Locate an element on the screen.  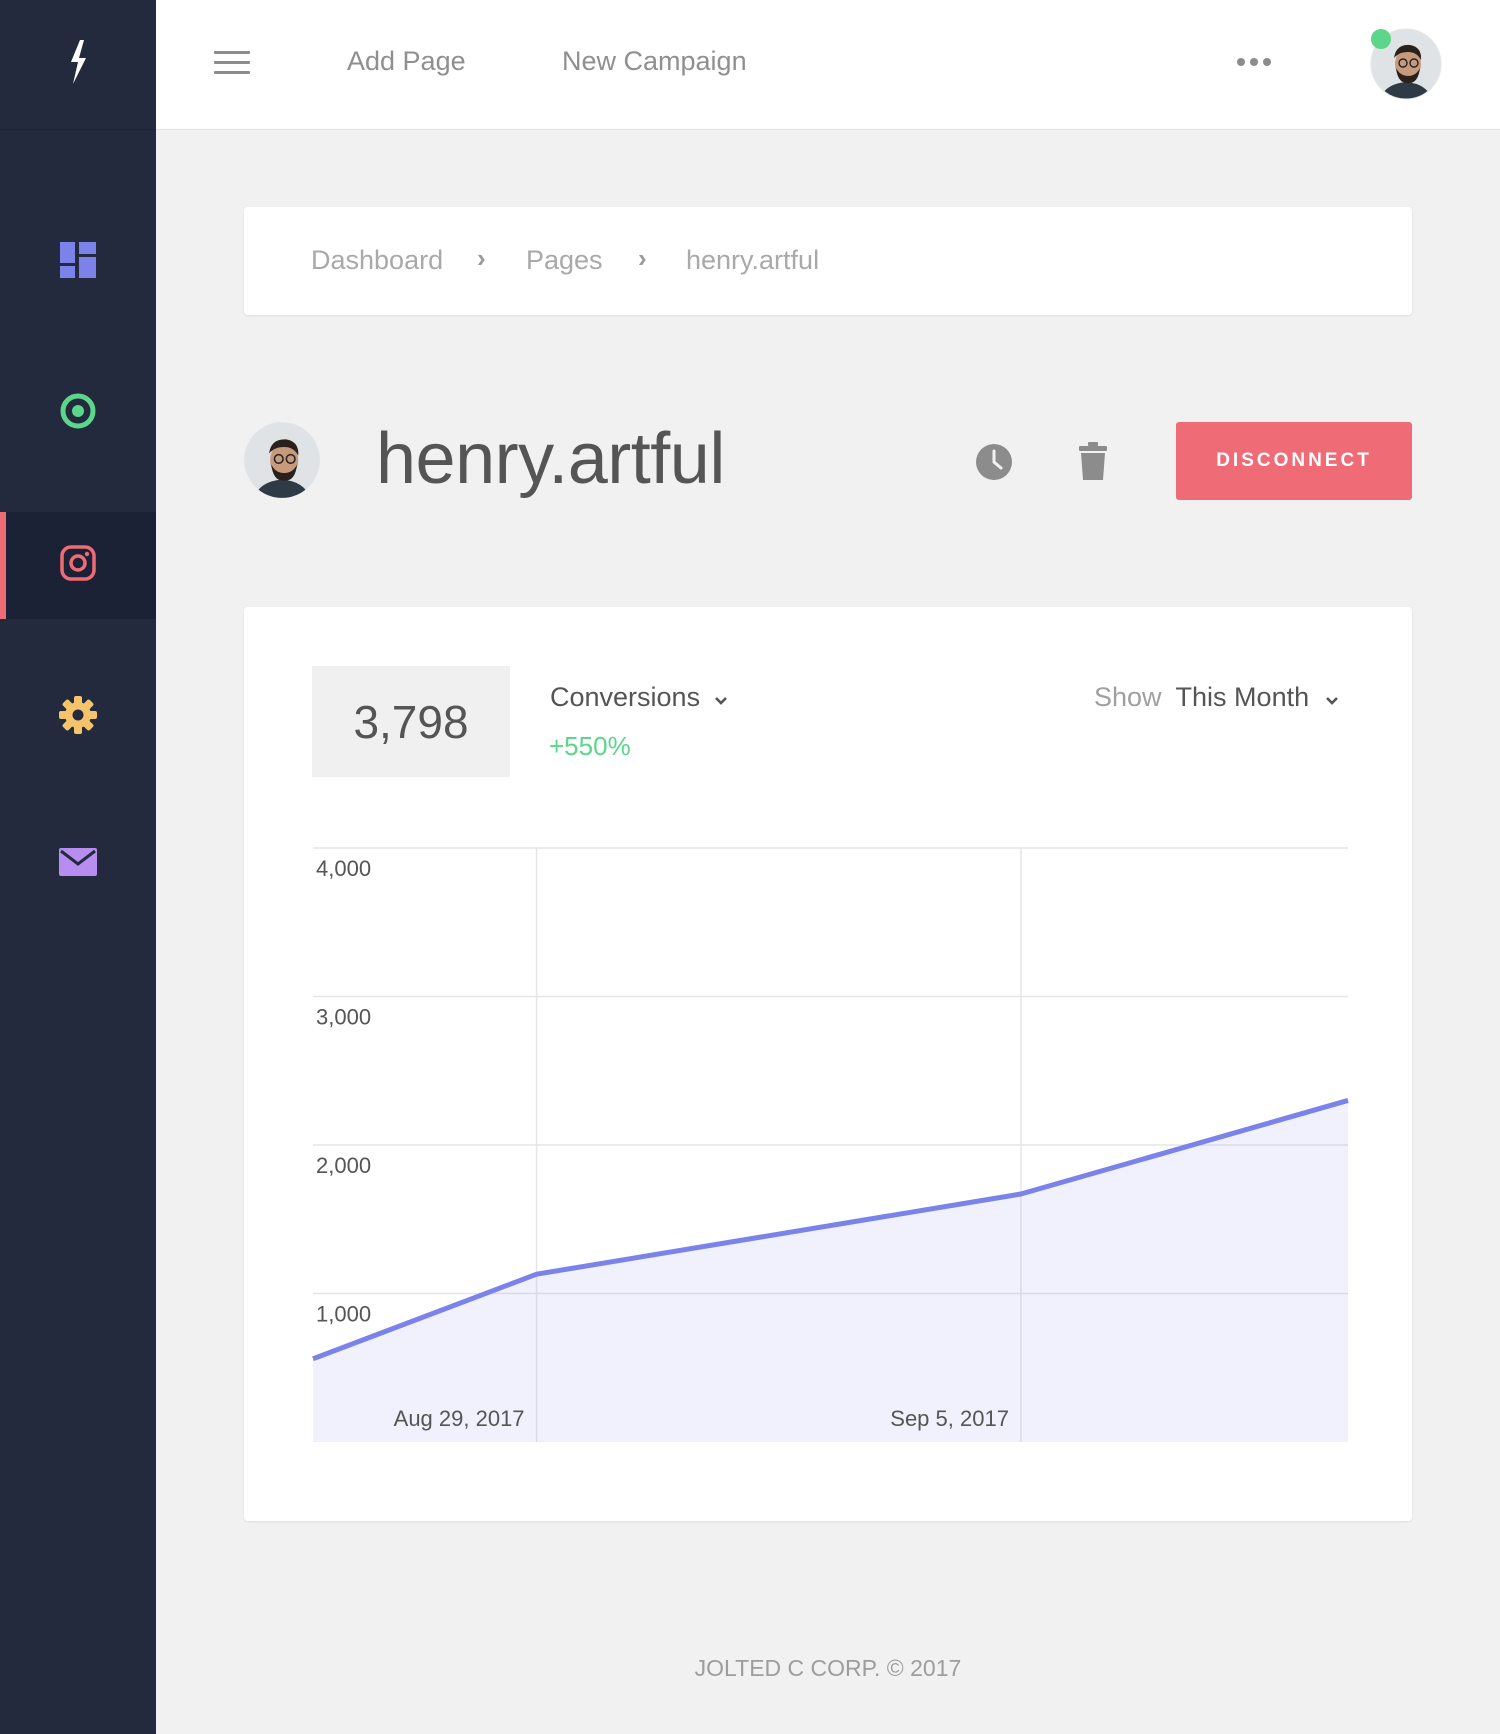
y-tick-label: 3,000 is located at coordinates (343, 1017).